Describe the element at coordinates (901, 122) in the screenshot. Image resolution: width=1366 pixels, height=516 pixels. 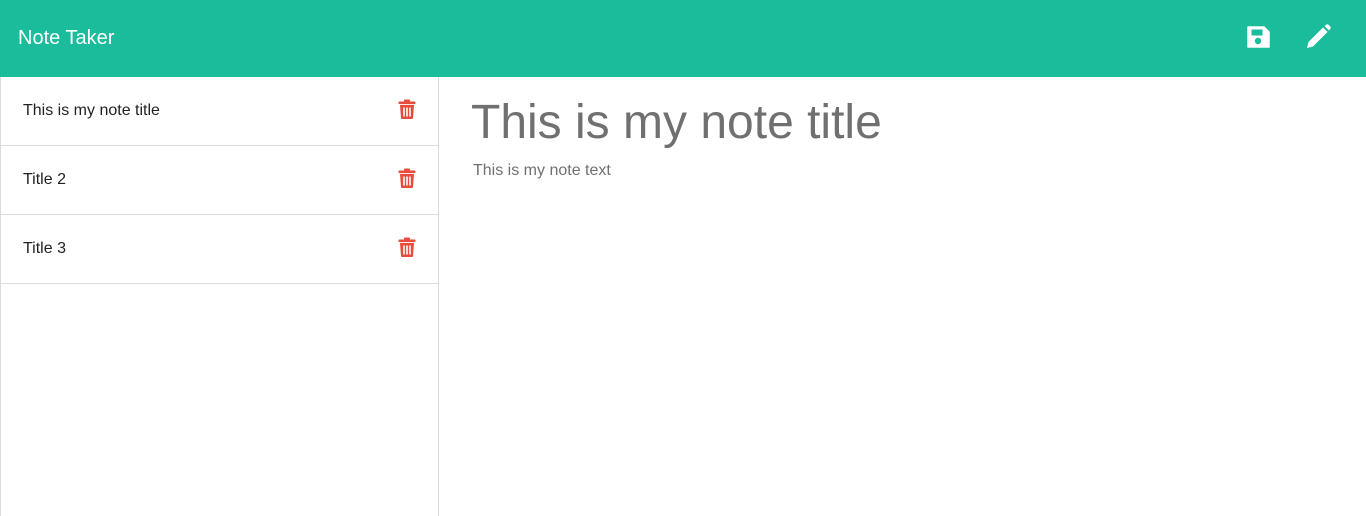
I see `note-title-input` at that location.